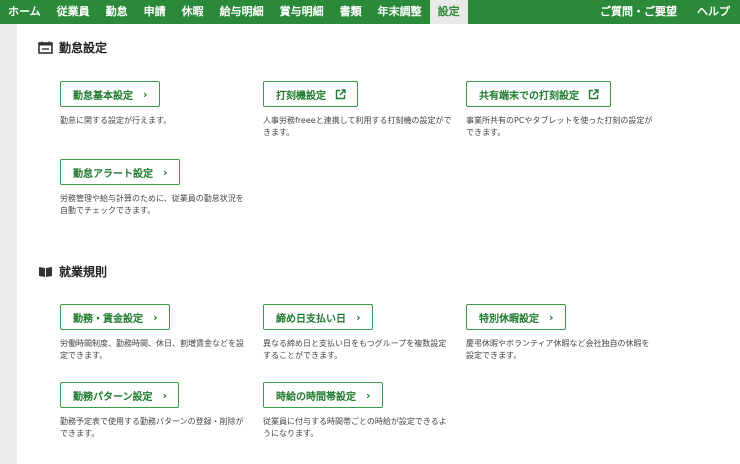 This screenshot has height=464, width=740. I want to click on card-special-leave: 特別休暇設定 › 慶弔休暇やボランティア休暇など会社独自の休暇を設定できます。, so click(561, 333).